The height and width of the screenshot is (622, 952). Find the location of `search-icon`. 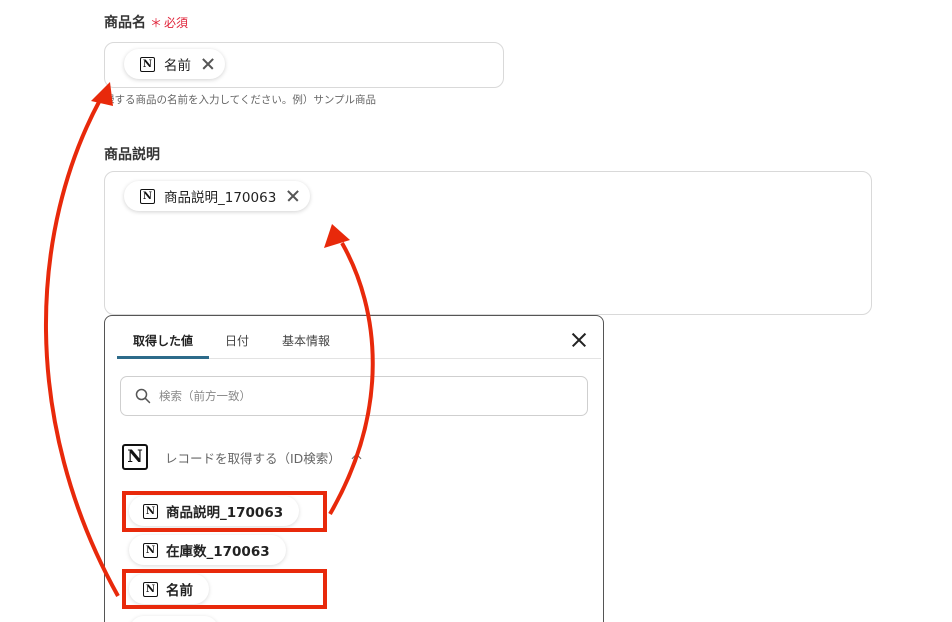

search-icon is located at coordinates (143, 396).